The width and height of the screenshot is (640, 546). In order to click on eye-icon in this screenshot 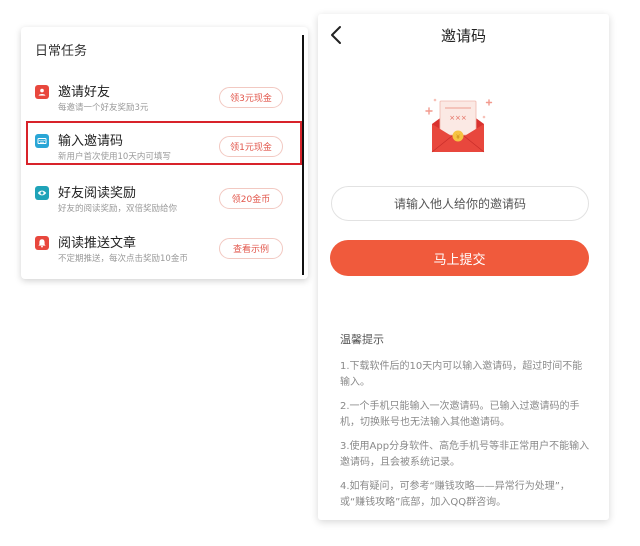, I will do `click(42, 193)`.